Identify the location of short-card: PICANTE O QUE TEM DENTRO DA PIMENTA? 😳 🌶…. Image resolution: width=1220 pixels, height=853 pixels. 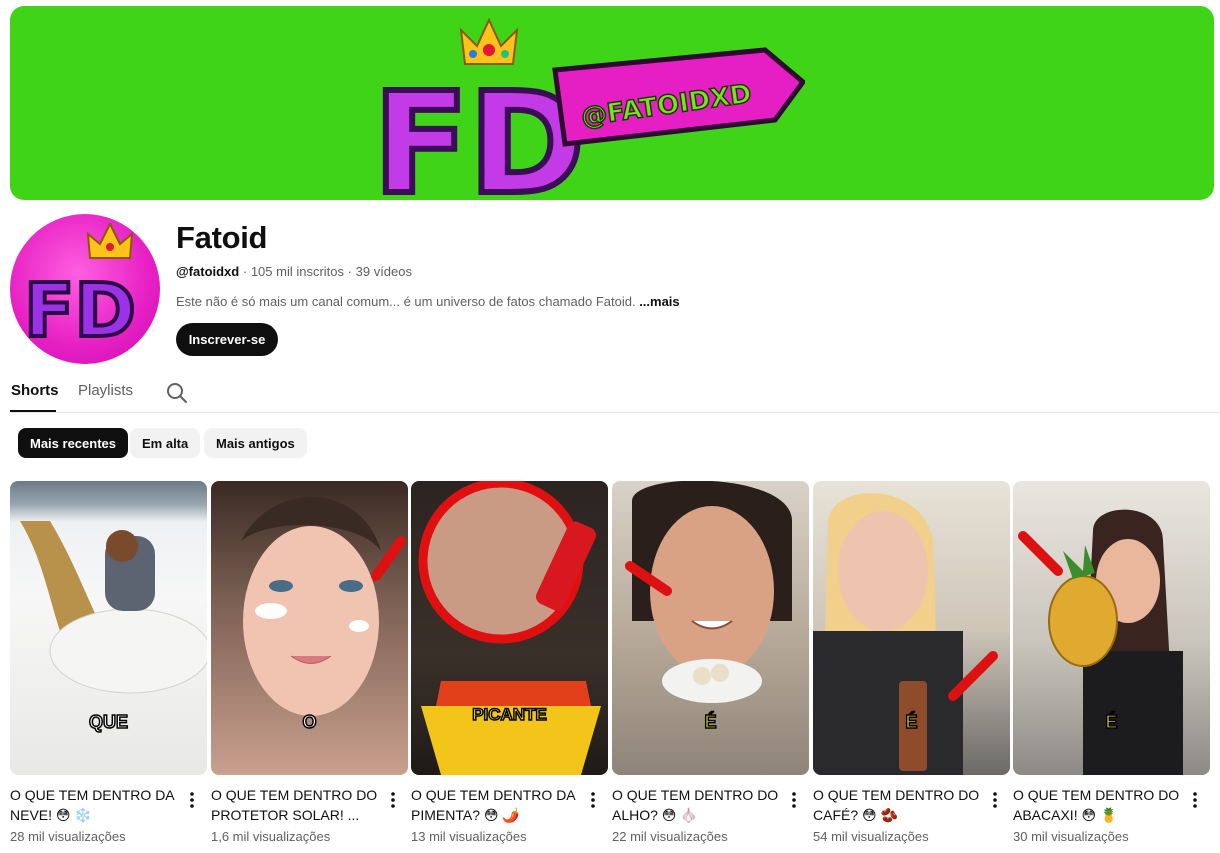
(509, 662).